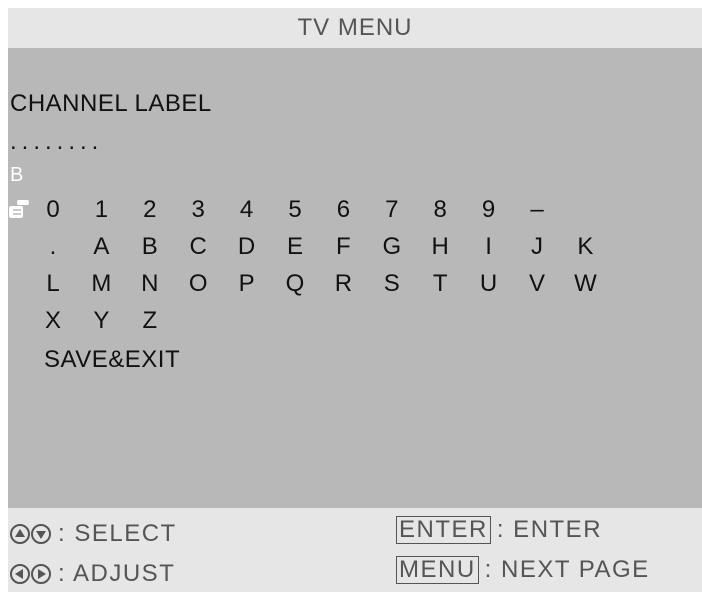  What do you see at coordinates (112, 360) in the screenshot?
I see `save-exit-button: SAVE&EXIT` at bounding box center [112, 360].